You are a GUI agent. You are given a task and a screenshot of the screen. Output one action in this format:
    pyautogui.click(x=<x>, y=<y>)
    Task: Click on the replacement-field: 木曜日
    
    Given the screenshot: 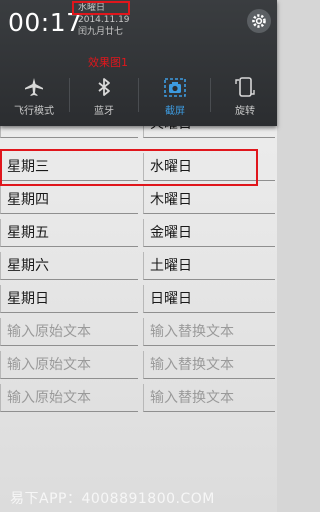 What is the action you would take?
    pyautogui.click(x=209, y=200)
    